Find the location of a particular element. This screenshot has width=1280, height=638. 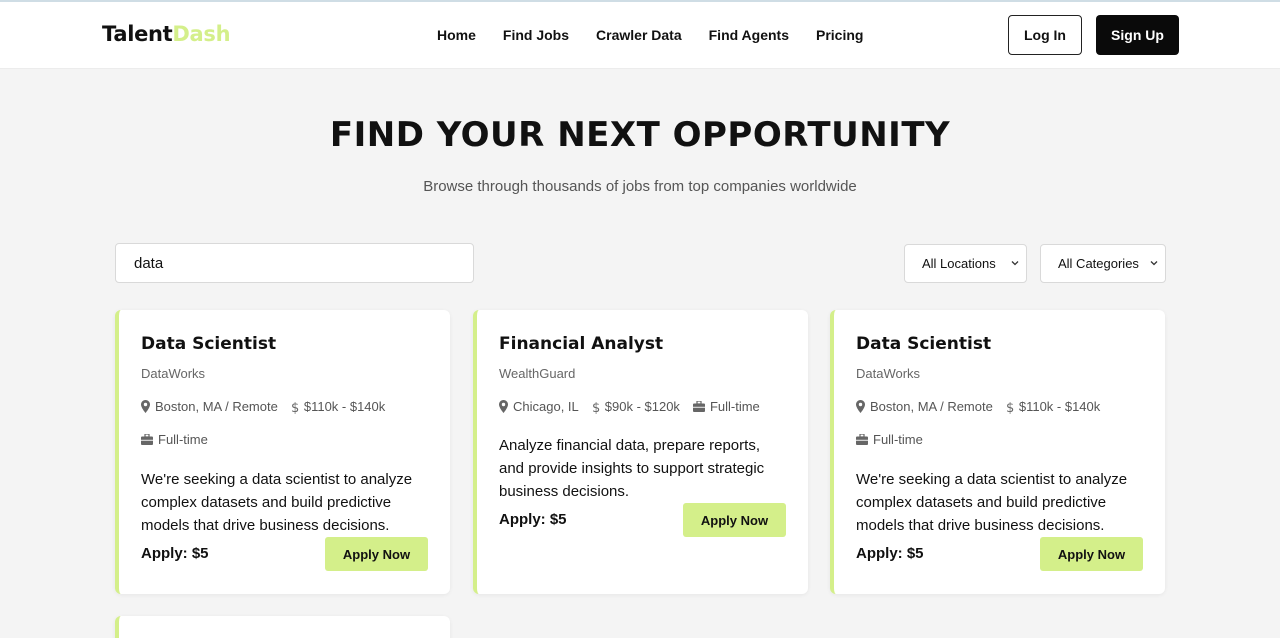

signup-button: Sign Up is located at coordinates (1137, 35).